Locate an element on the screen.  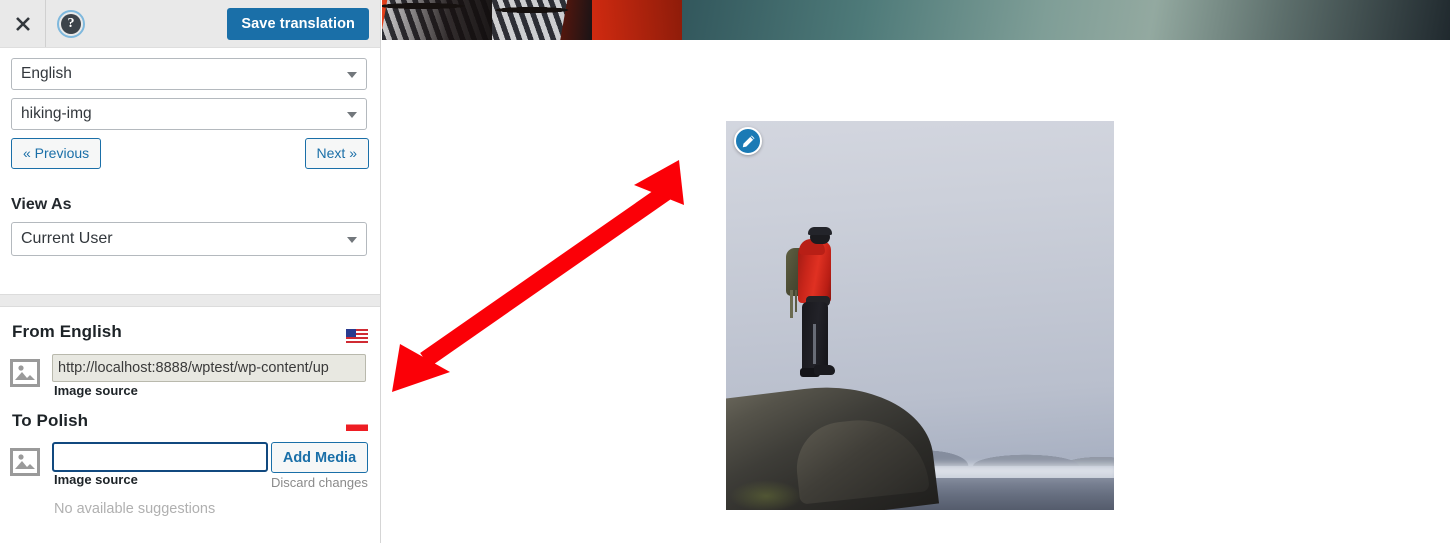
discard-changes-link: Discard changes is located at coordinates (319, 482).